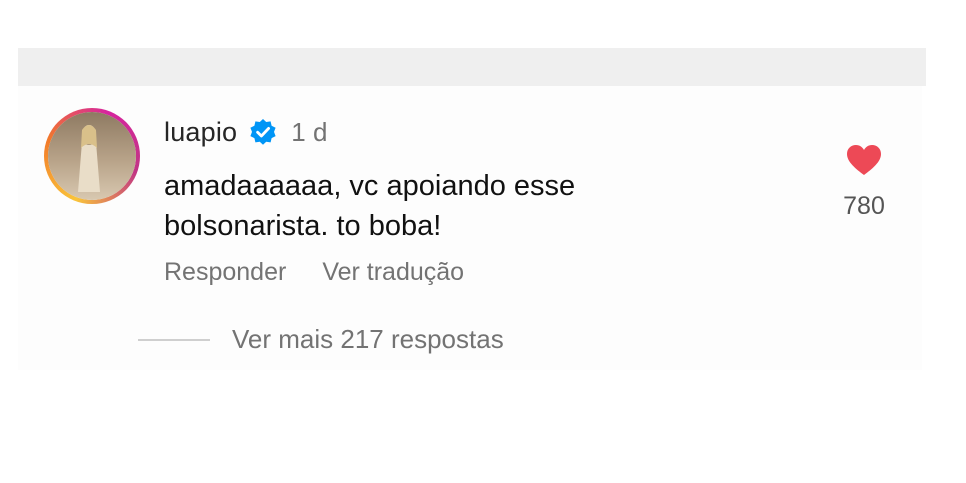  I want to click on reply-button: Responder, so click(225, 272).